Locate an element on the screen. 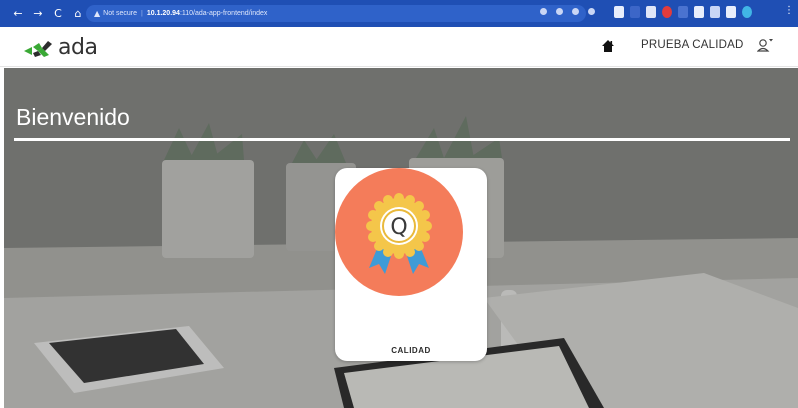  caret-down-icon is located at coordinates (771, 40).